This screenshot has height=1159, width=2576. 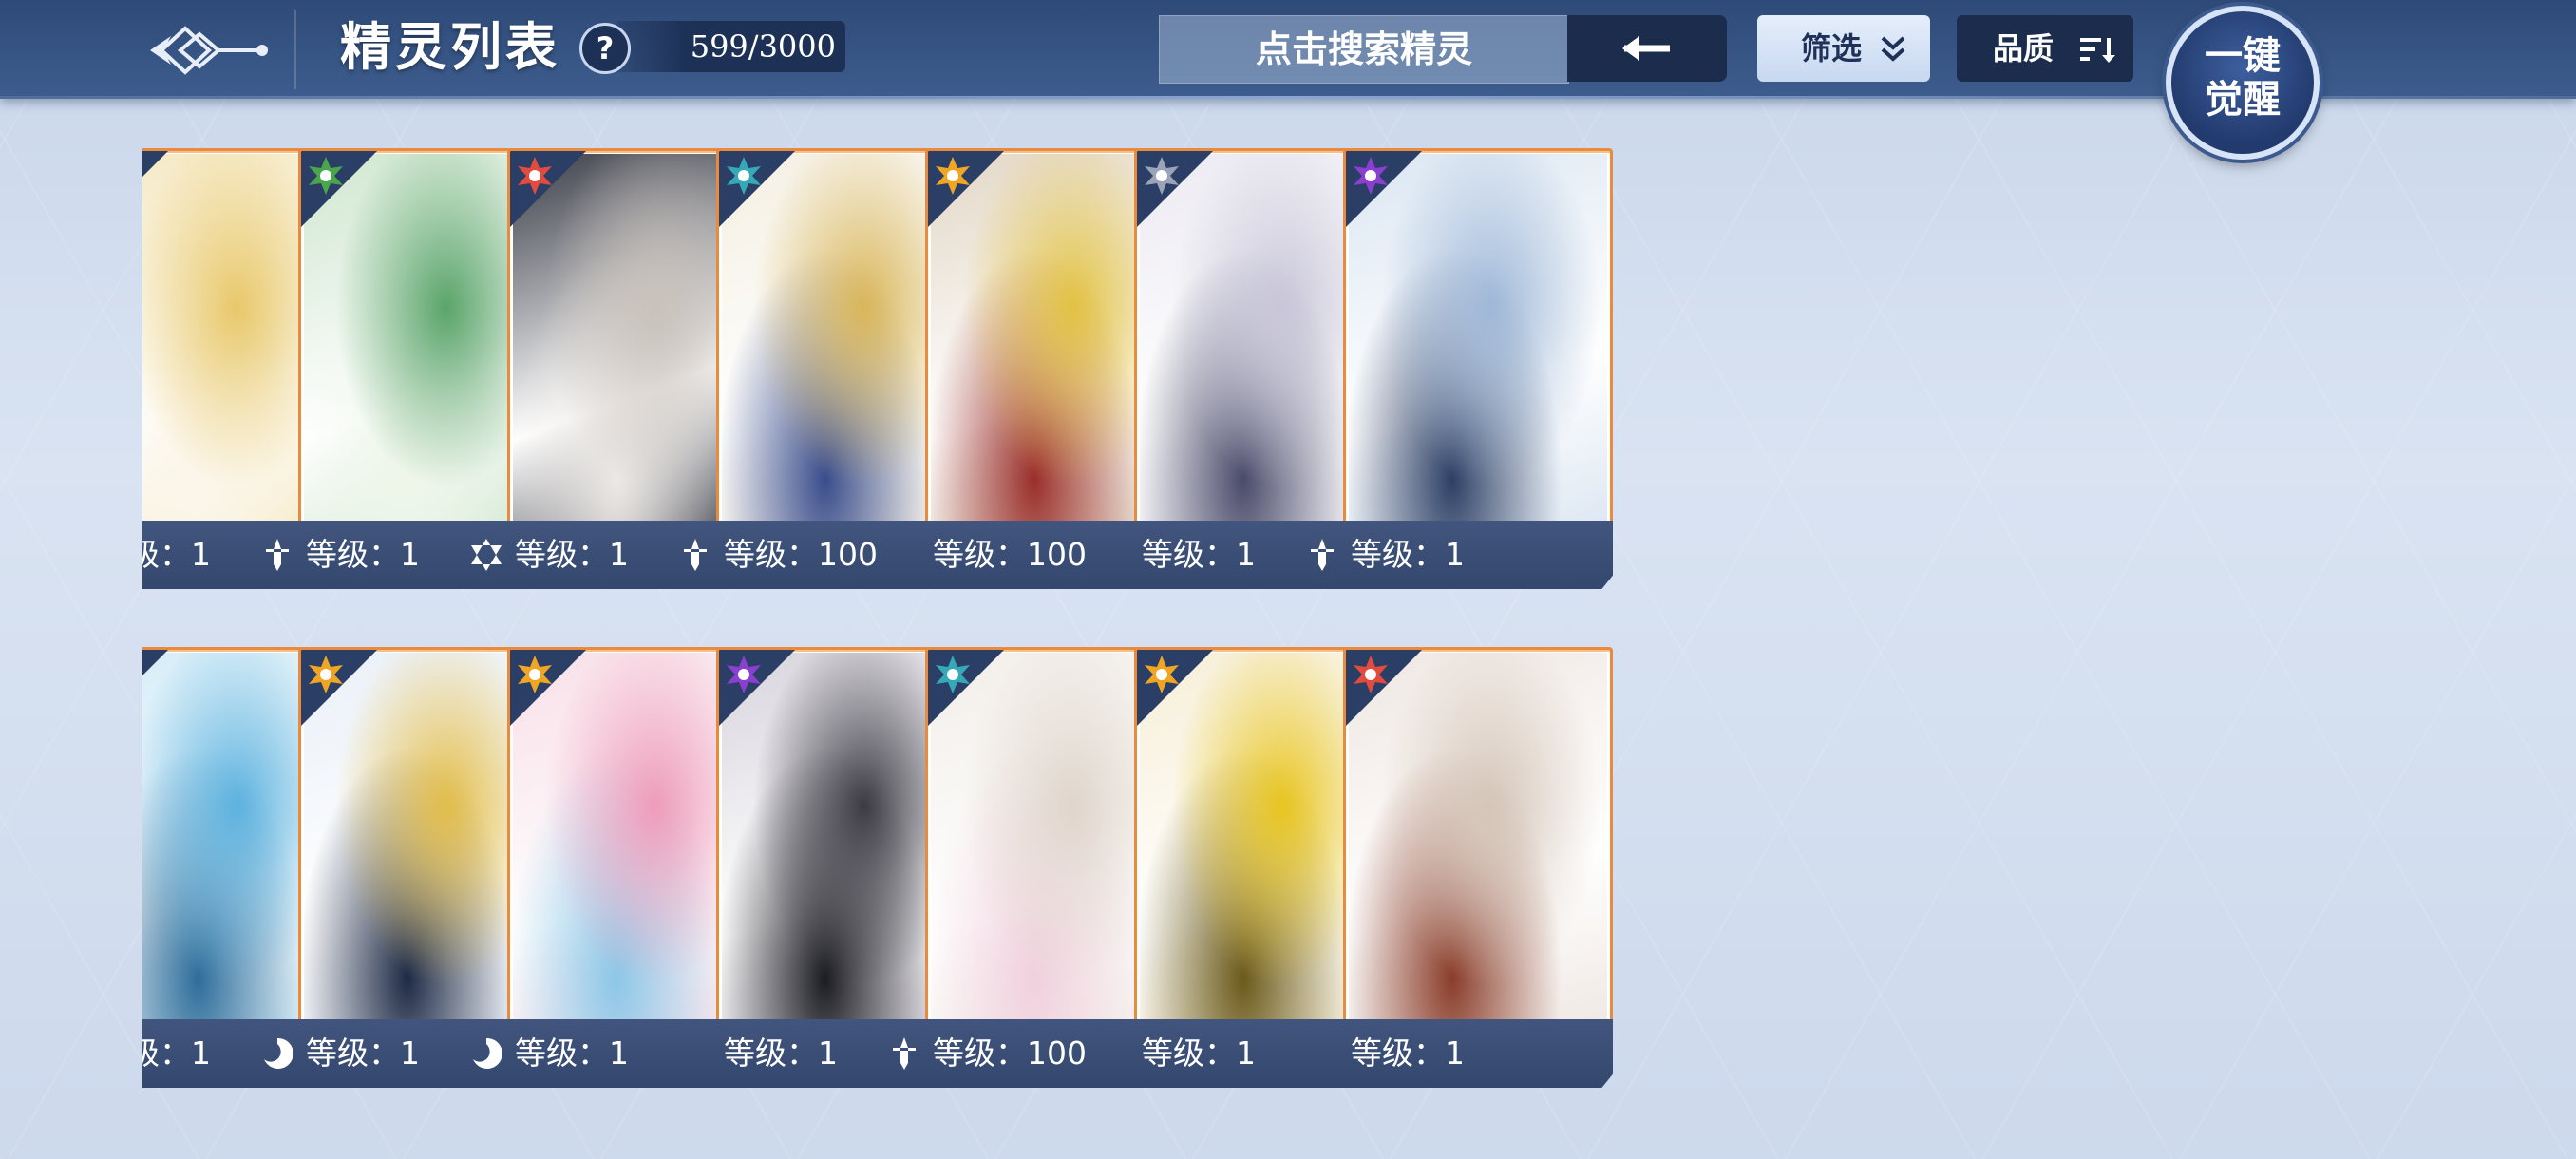 I want to click on spirit-count: 599/3000, so click(x=763, y=46).